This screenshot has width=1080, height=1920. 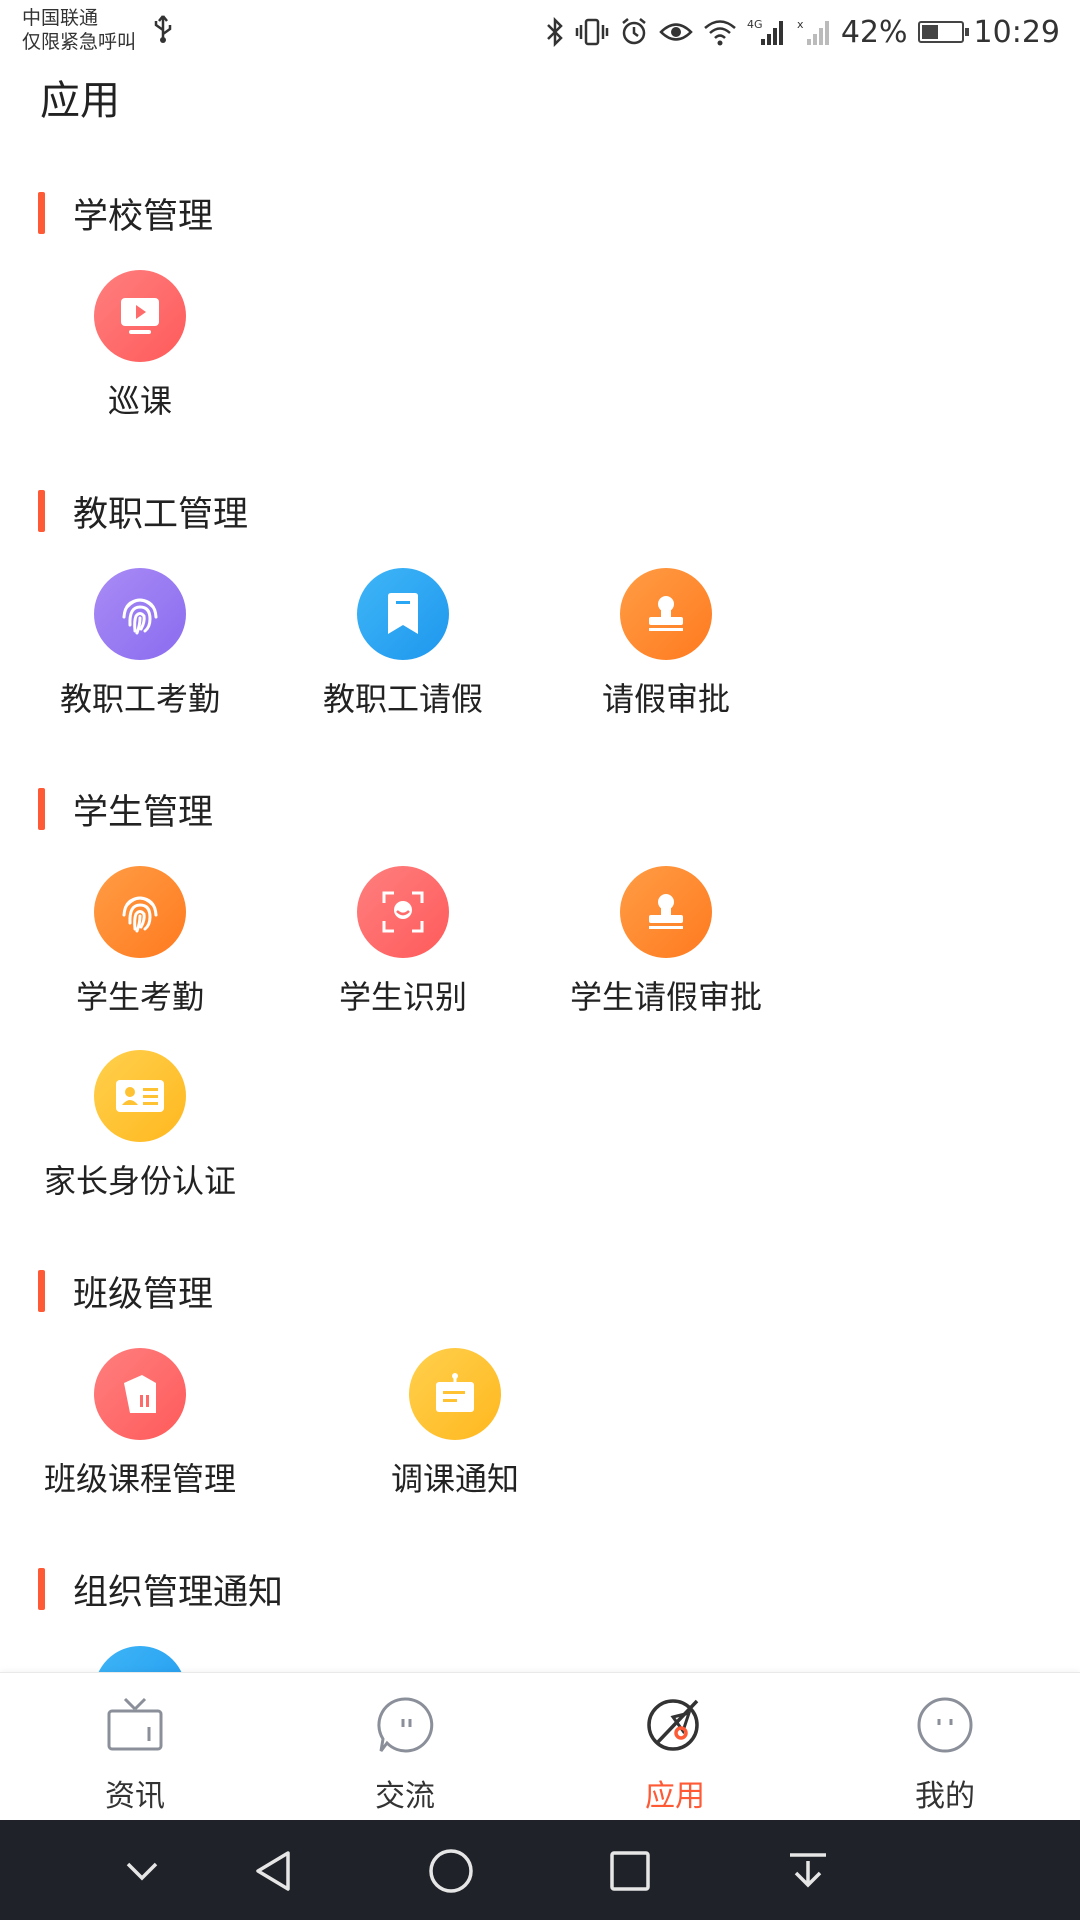 I want to click on alarm-icon, so click(x=634, y=32).